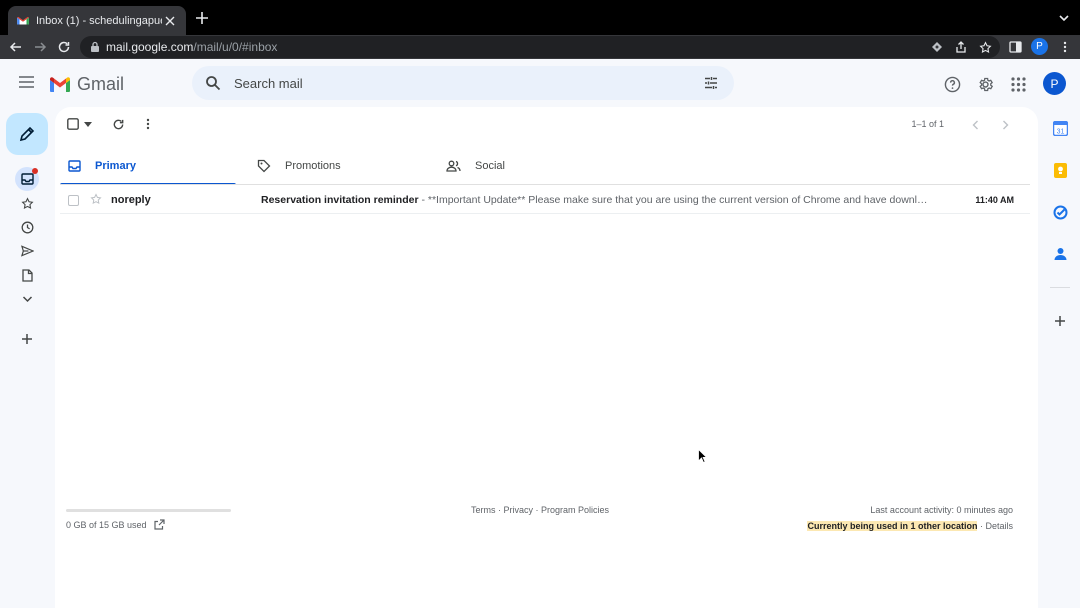 The width and height of the screenshot is (1080, 608). What do you see at coordinates (975, 125) in the screenshot?
I see `newer-chevron-left-icon` at bounding box center [975, 125].